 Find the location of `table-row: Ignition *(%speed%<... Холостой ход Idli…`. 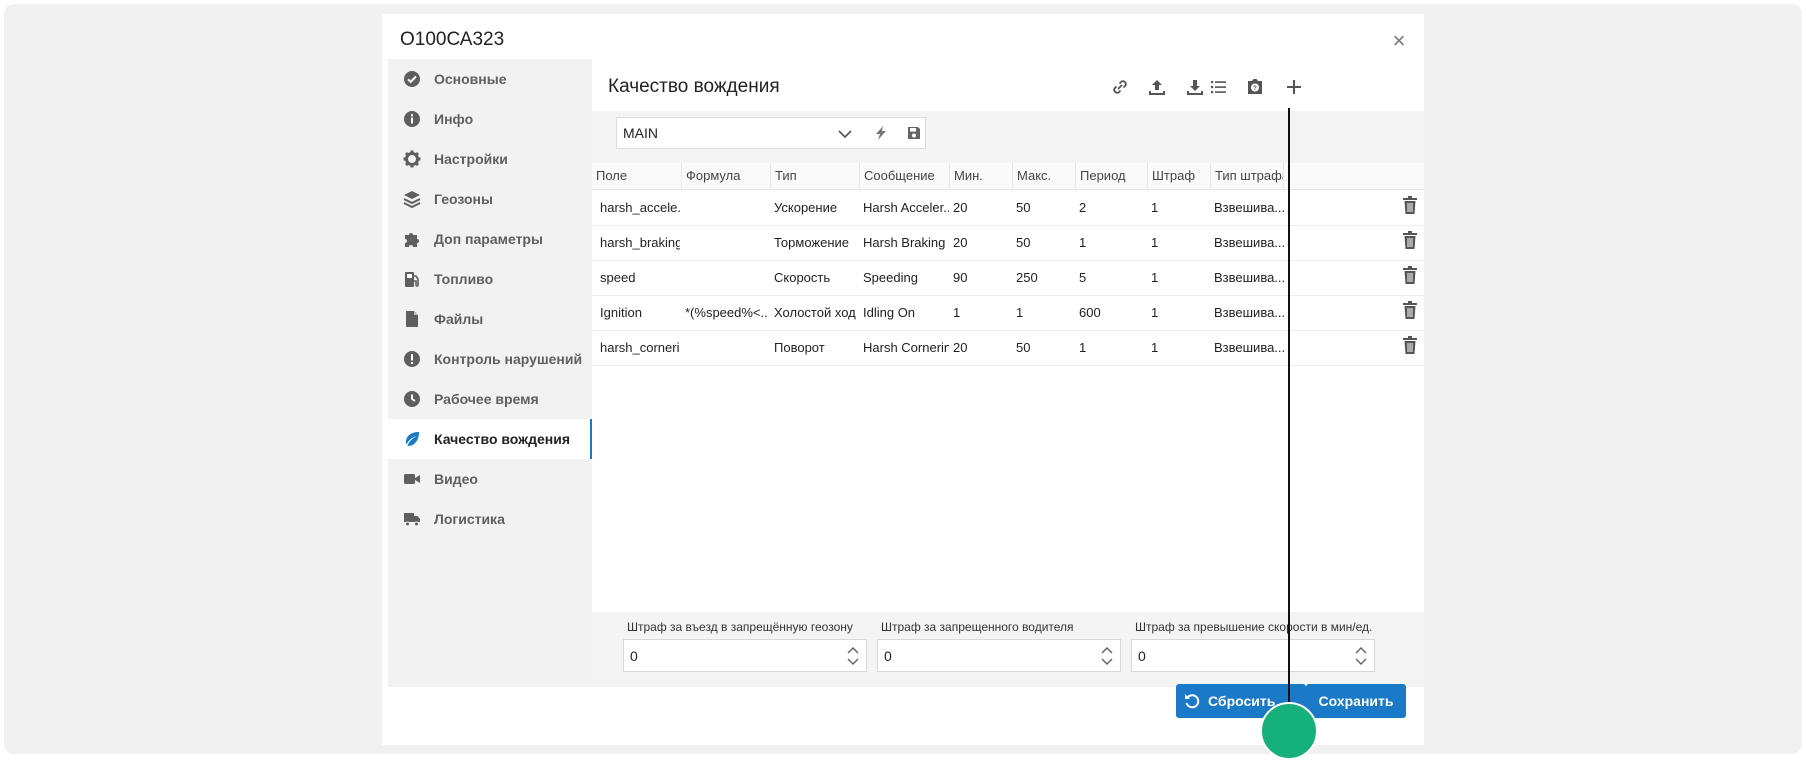

table-row: Ignition *(%speed%<... Холостой ход Idli… is located at coordinates (1008, 313).